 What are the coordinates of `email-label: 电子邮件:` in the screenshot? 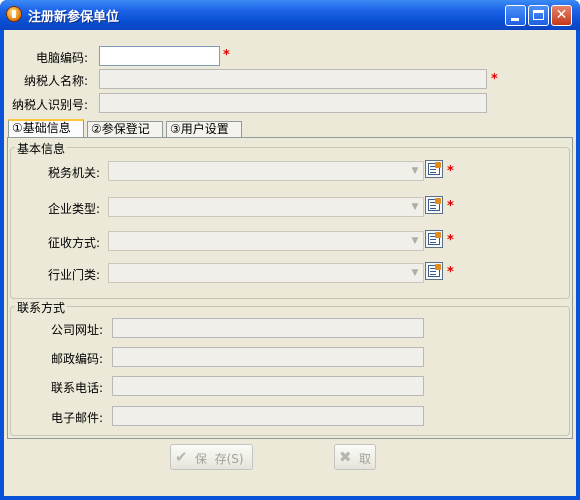 It's located at (77, 418).